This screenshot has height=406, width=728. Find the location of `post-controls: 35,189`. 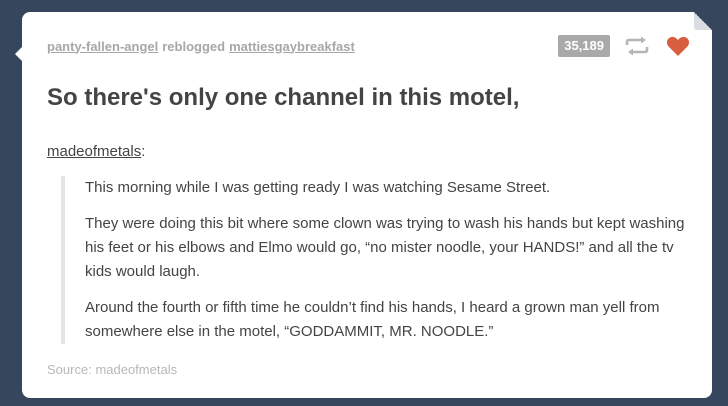

post-controls: 35,189 is located at coordinates (624, 46).